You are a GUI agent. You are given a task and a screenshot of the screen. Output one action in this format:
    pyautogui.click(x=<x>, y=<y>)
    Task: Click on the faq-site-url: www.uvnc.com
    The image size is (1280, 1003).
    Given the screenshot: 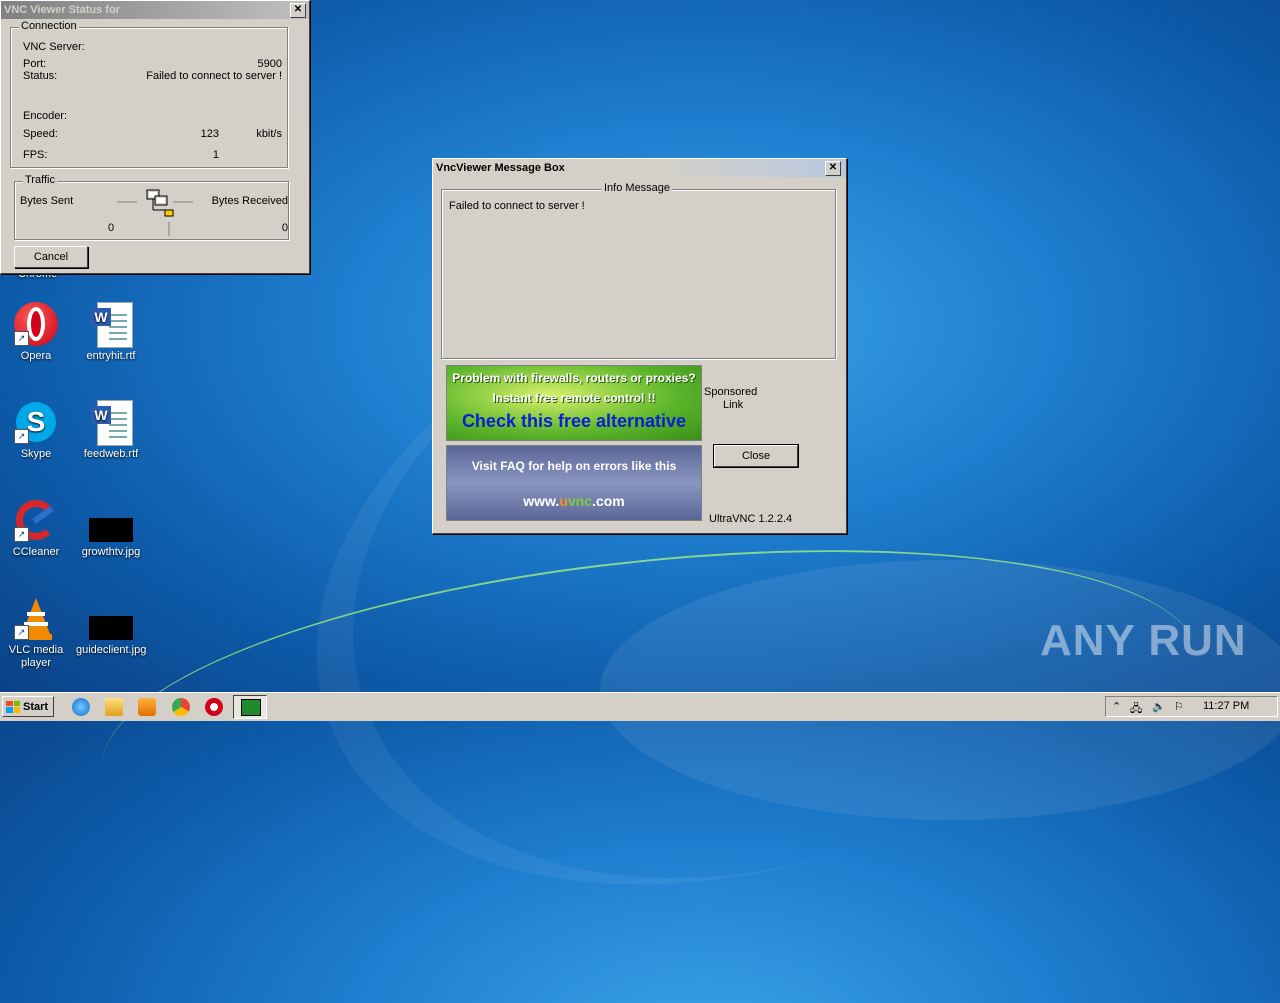 What is the action you would take?
    pyautogui.click(x=574, y=501)
    